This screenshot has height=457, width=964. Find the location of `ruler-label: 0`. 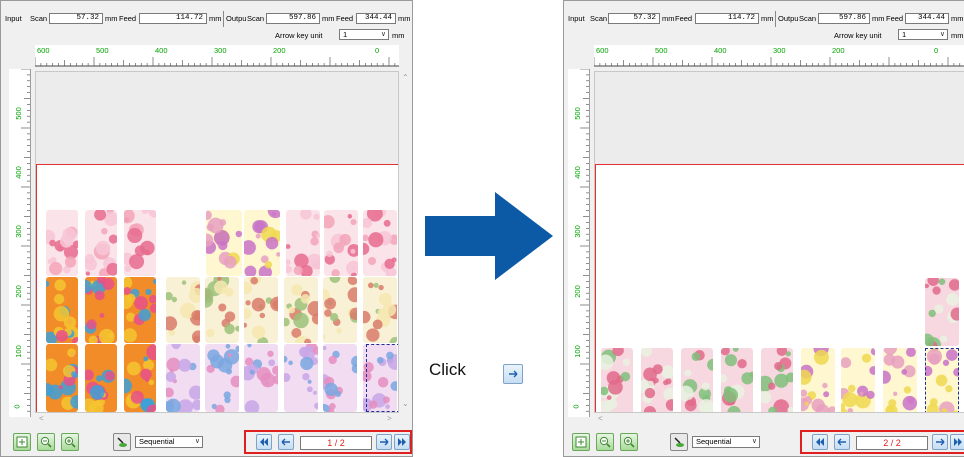

ruler-label: 0 is located at coordinates (936, 50).